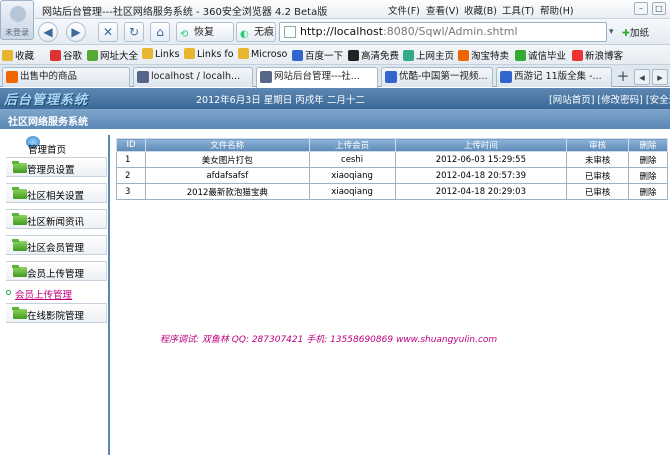 This screenshot has width=670, height=455. Describe the element at coordinates (635, 32) in the screenshot. I see `add-favorite-button: ✚加纸` at that location.